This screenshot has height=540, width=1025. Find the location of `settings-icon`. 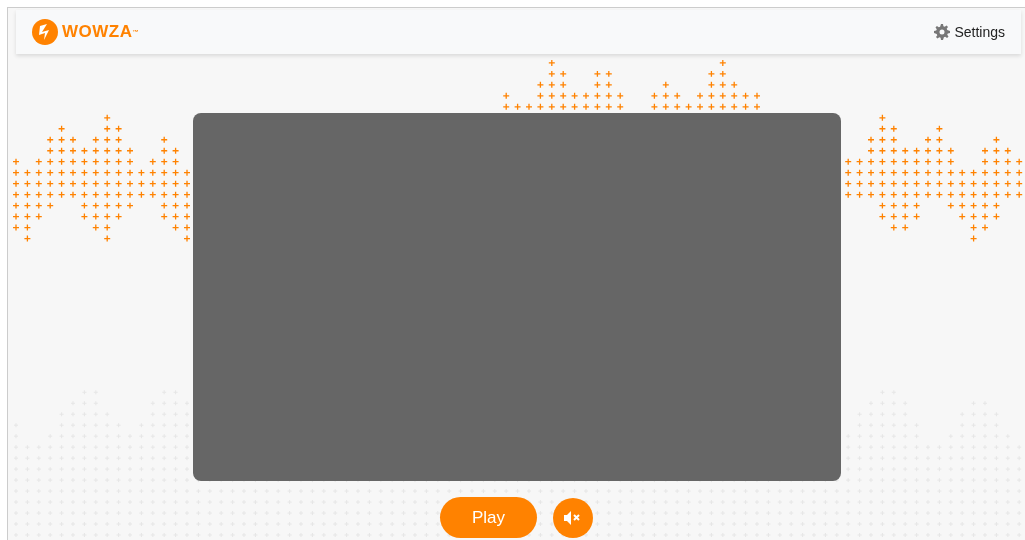

settings-icon is located at coordinates (942, 32).